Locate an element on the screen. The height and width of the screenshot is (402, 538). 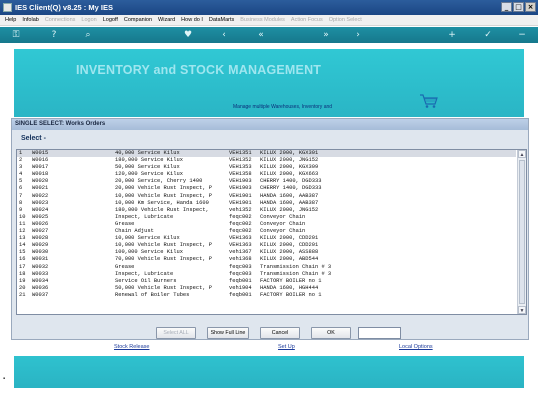
row-description: 20,000 Vehicle Rust Inspect, P is located at coordinates (164, 188).